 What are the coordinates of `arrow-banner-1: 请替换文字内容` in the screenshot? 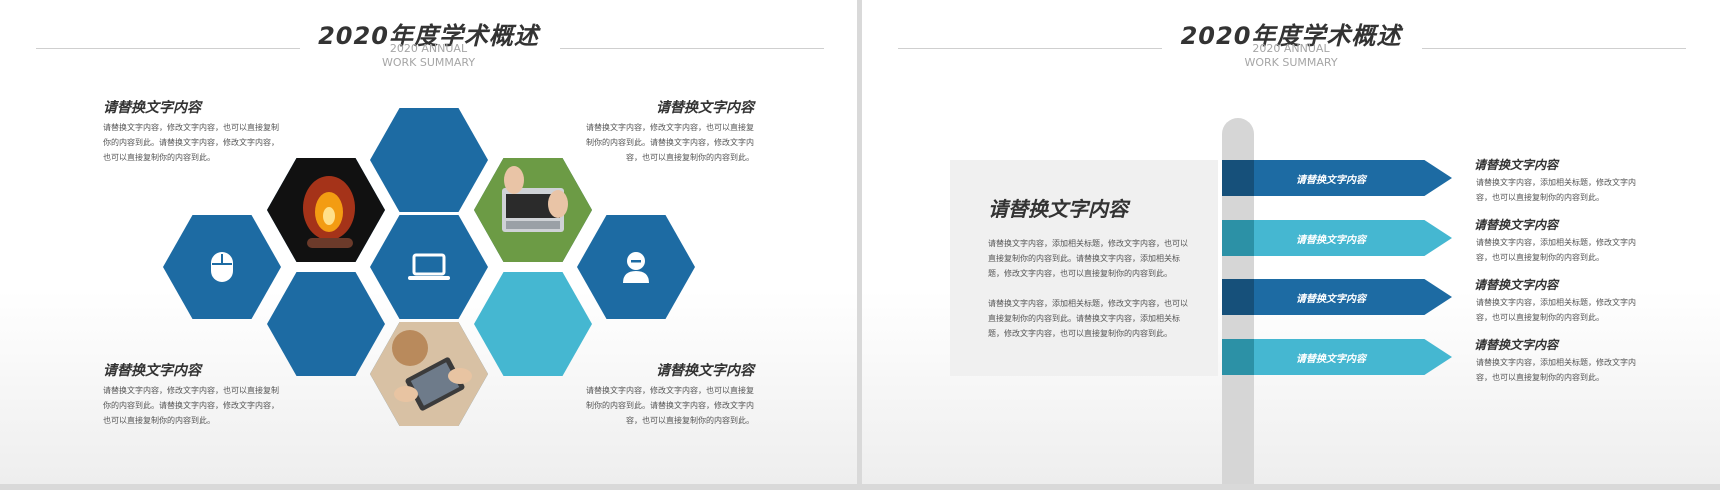 It's located at (1337, 178).